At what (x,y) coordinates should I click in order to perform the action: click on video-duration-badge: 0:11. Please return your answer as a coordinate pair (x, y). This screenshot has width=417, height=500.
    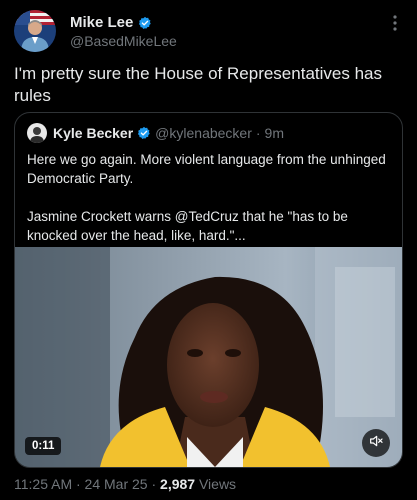
    Looking at the image, I should click on (43, 446).